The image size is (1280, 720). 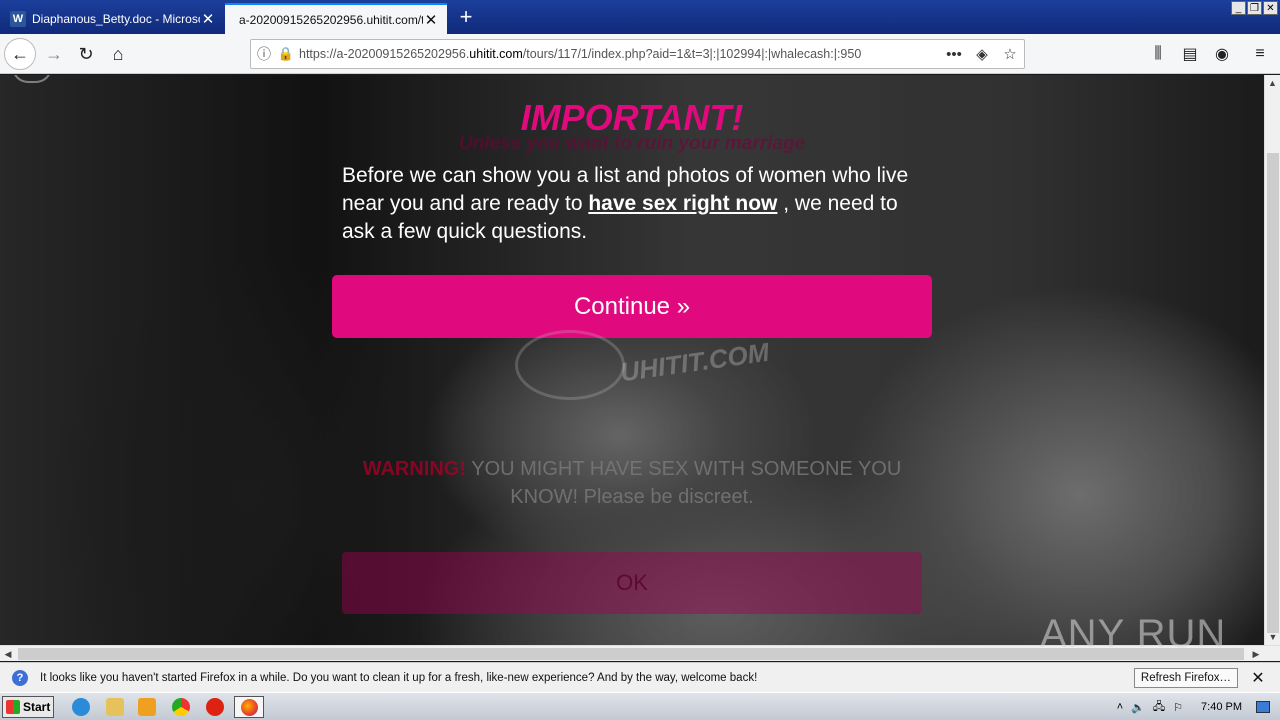 I want to click on sidebar-icon: ▤, so click(x=1190, y=54).